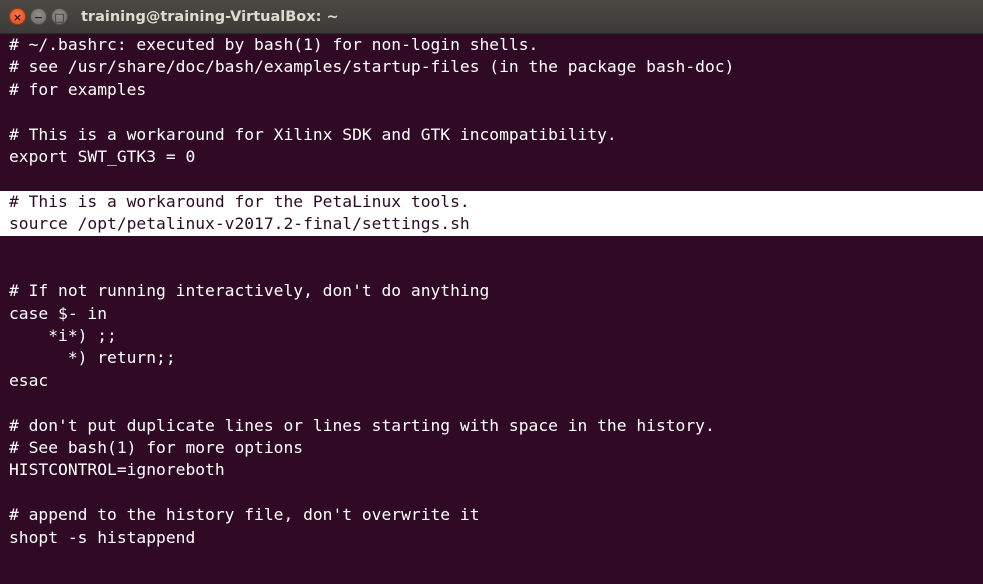 This screenshot has width=983, height=584. What do you see at coordinates (210, 17) in the screenshot?
I see `window-title: training@training-VirtualBox: ~` at bounding box center [210, 17].